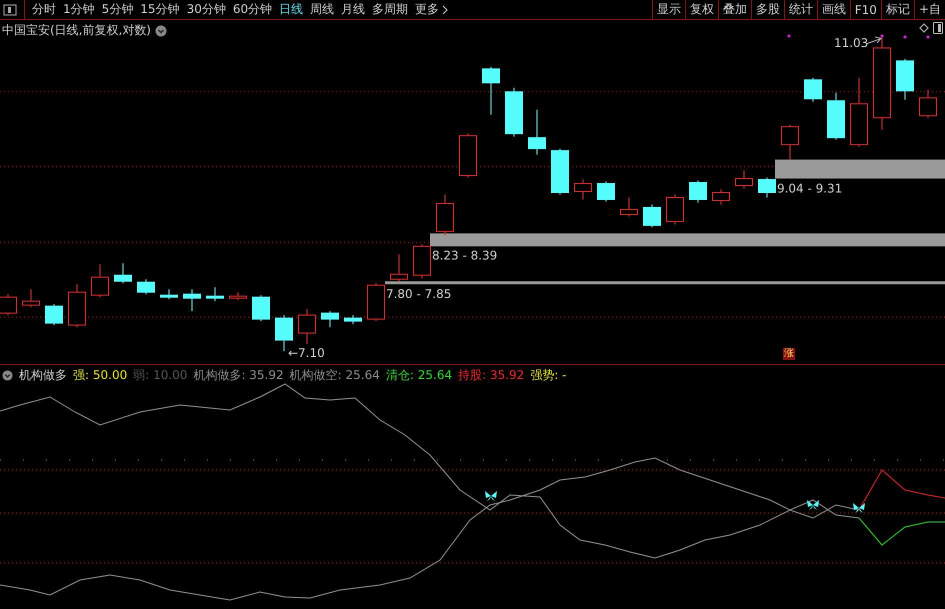 This screenshot has width=945, height=609. What do you see at coordinates (43, 375) in the screenshot?
I see `indicator-name: 机构做多` at bounding box center [43, 375].